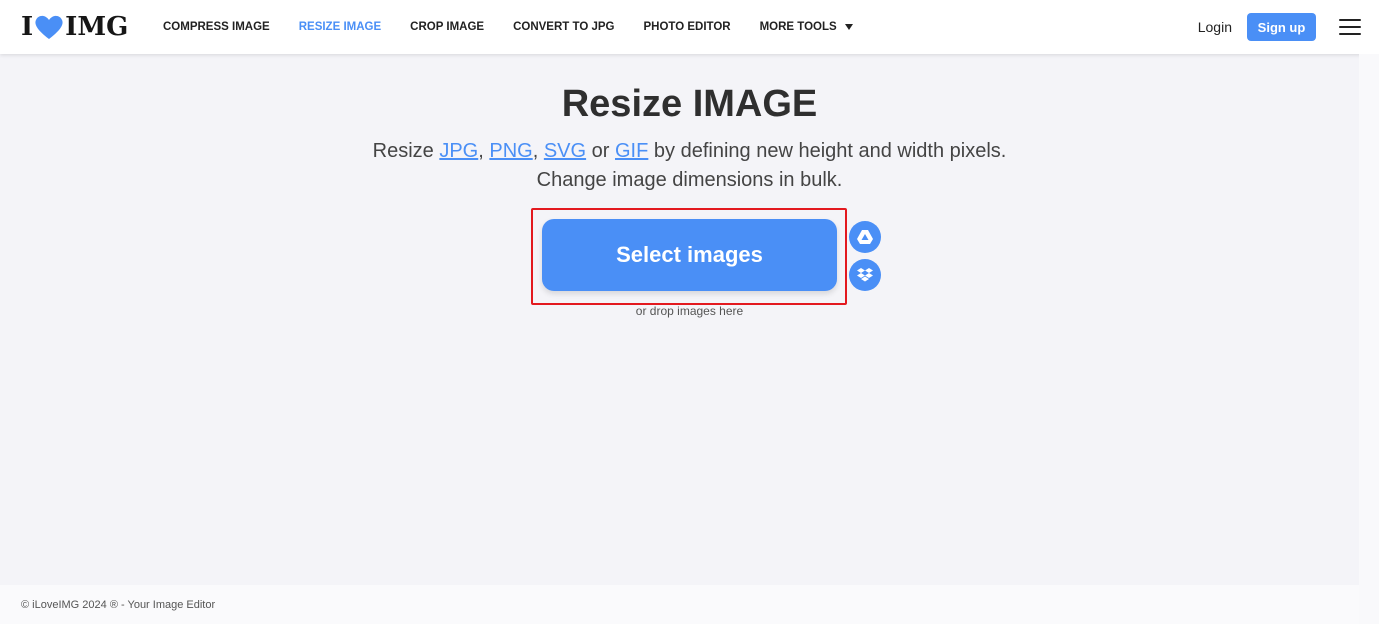 Image resolution: width=1379 pixels, height=624 pixels. What do you see at coordinates (27, 27) in the screenshot?
I see `logo-letter-i: I` at bounding box center [27, 27].